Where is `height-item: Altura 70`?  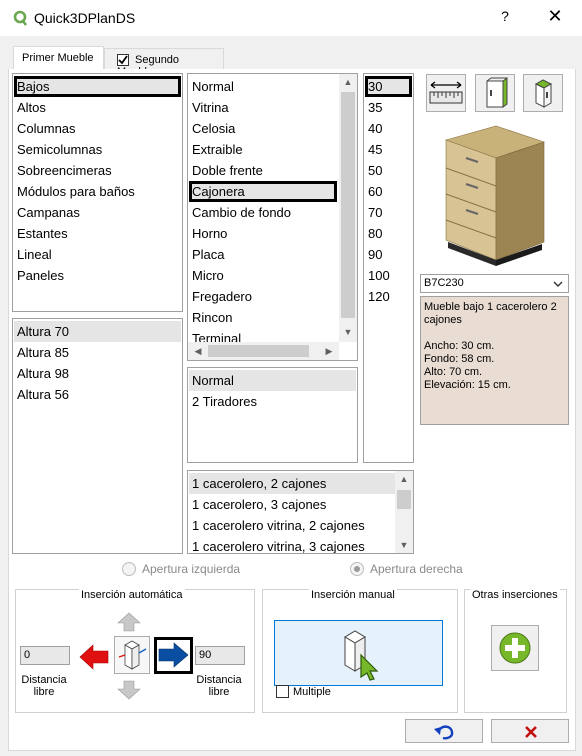 height-item: Altura 70 is located at coordinates (97, 331).